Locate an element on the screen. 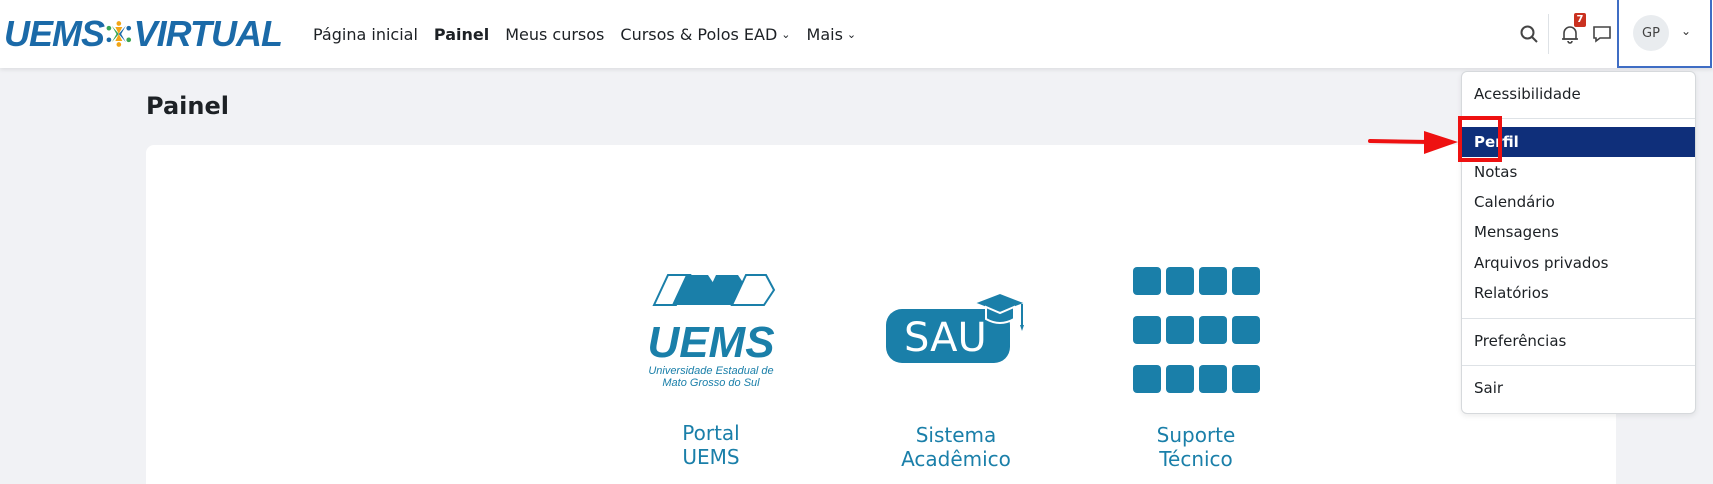 The width and height of the screenshot is (1713, 484). tile-label-line1: Portal is located at coordinates (711, 433).